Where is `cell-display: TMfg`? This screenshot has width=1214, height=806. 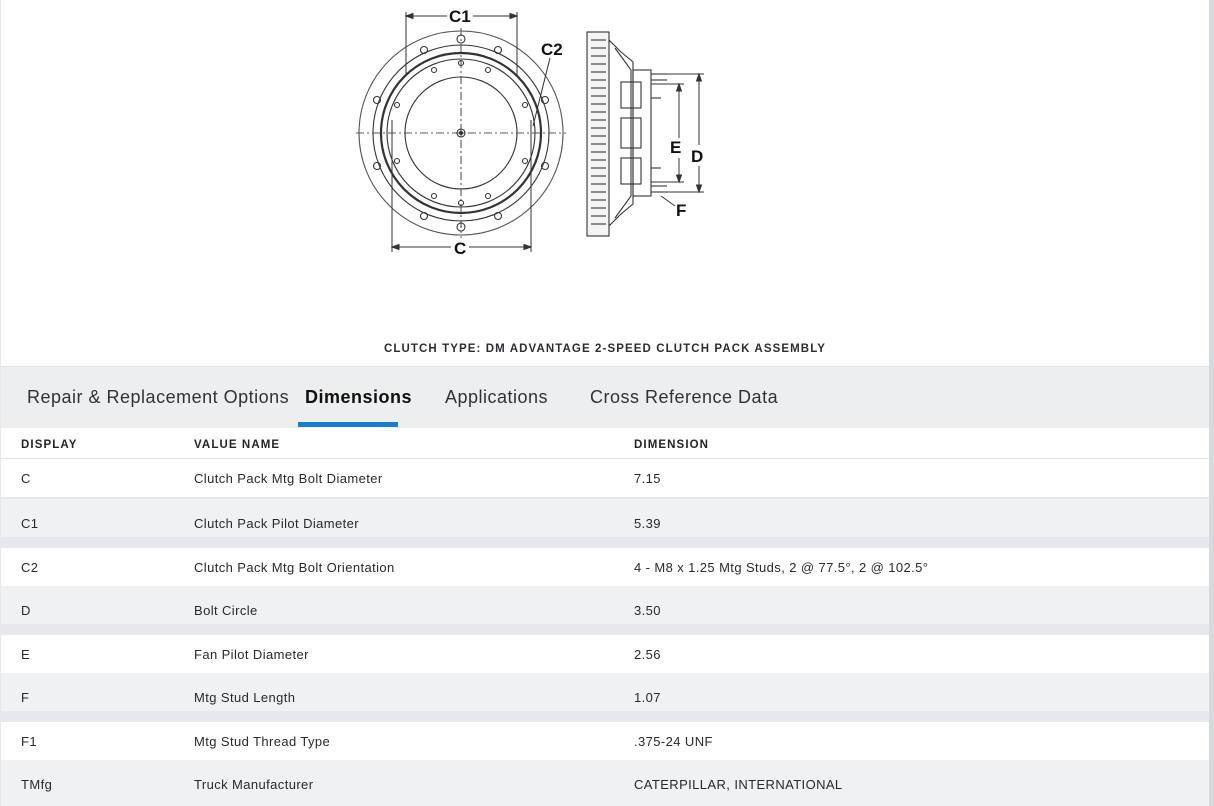 cell-display: TMfg is located at coordinates (37, 784).